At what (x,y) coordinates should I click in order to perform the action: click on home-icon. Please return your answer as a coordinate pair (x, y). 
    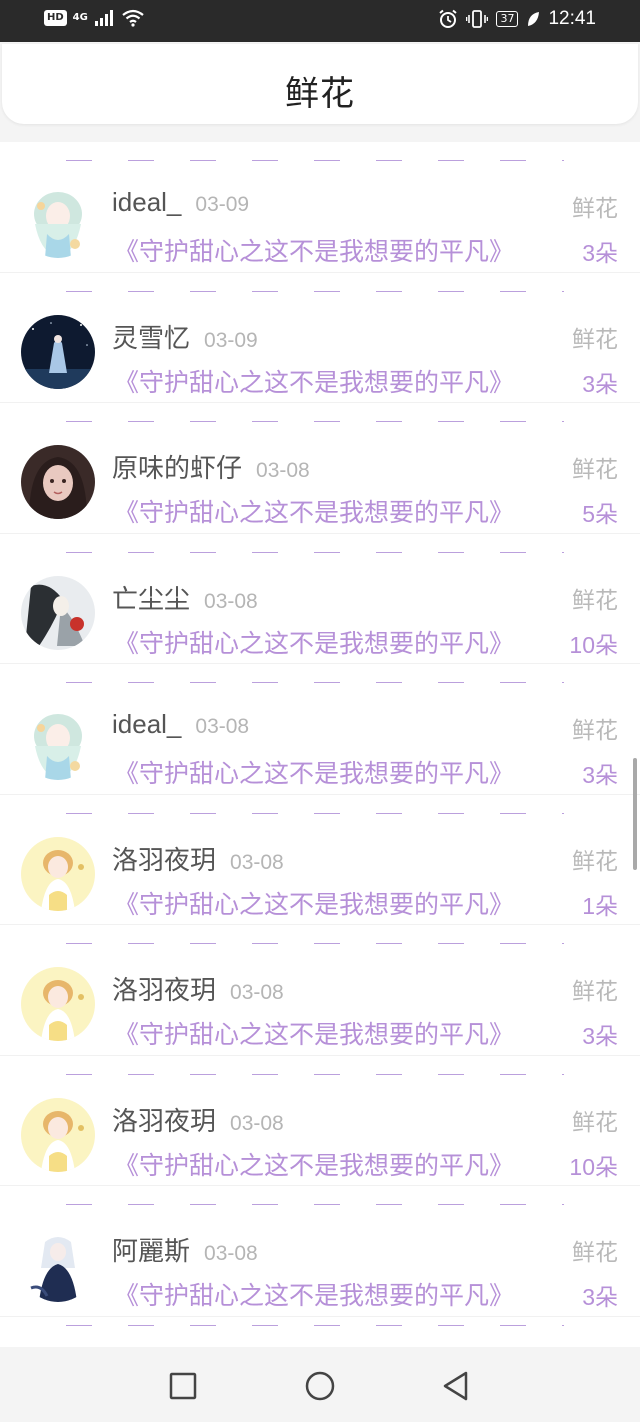
    Looking at the image, I should click on (320, 1386).